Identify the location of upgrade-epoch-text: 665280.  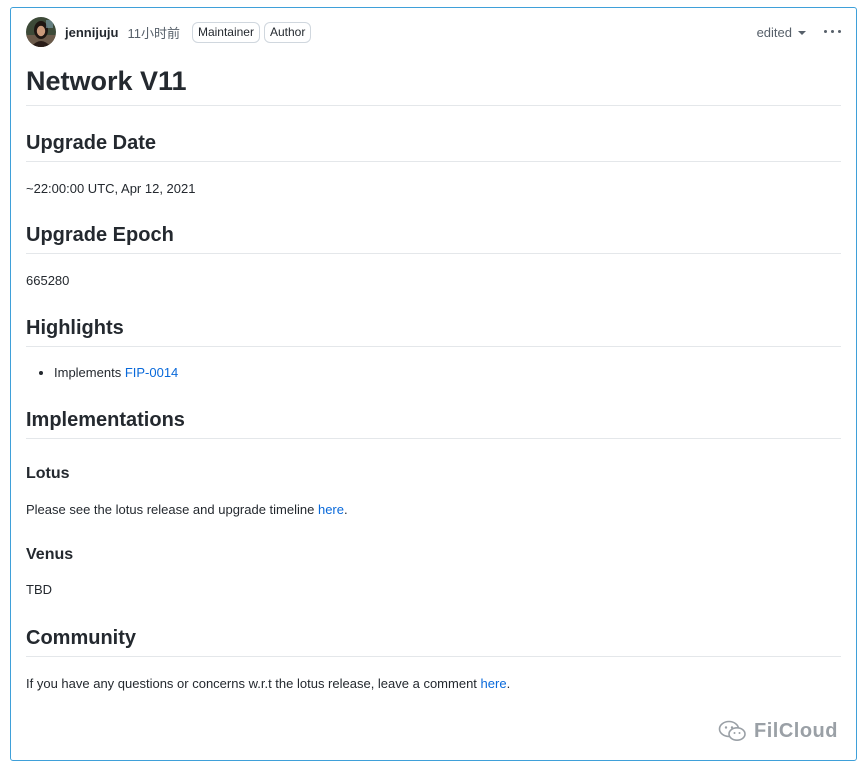
(48, 280).